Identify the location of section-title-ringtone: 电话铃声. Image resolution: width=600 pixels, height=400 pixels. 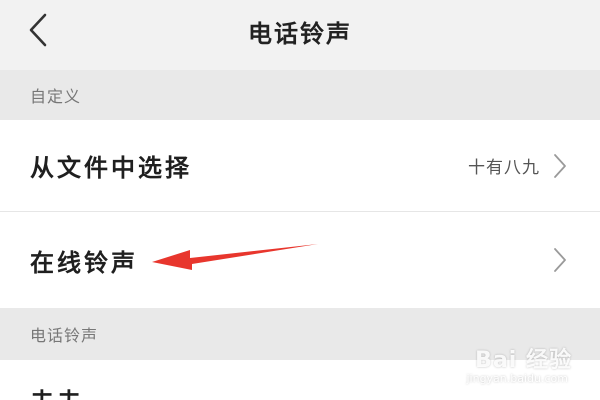
(64, 335).